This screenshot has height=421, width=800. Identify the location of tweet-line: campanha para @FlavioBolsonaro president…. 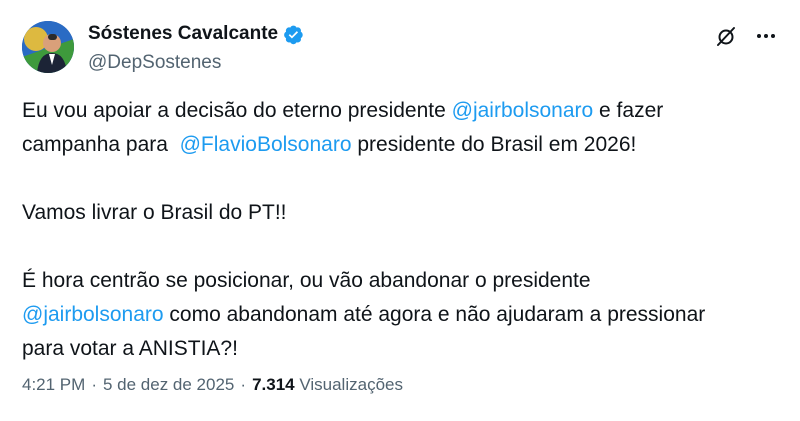
(402, 145).